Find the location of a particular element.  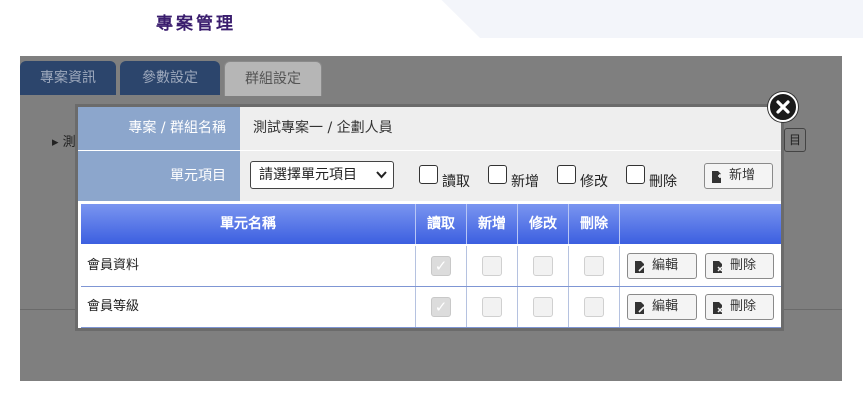

read-checkbox is located at coordinates (428, 174).